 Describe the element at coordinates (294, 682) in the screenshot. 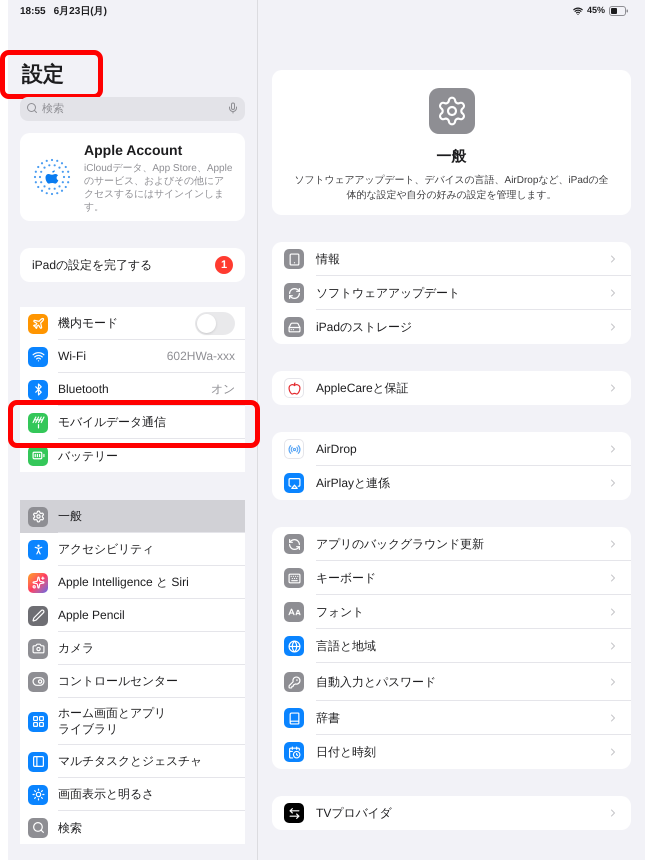

I see `key-icon` at that location.